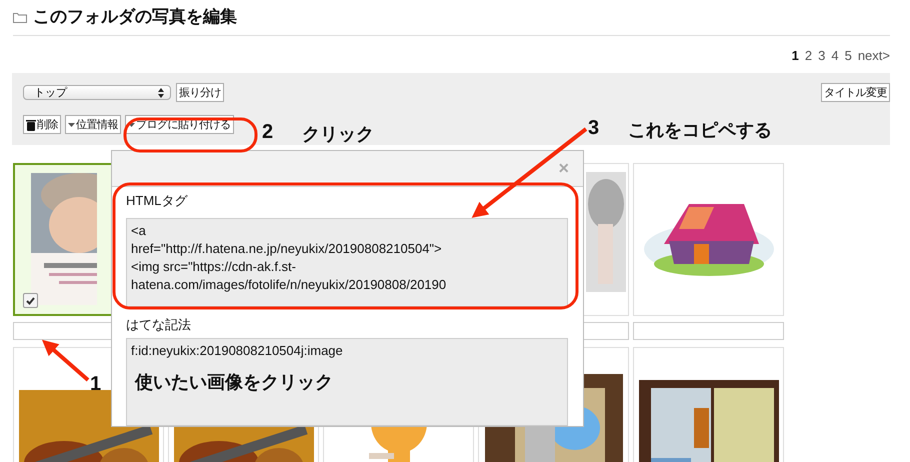 This screenshot has width=910, height=462. Describe the element at coordinates (700, 130) in the screenshot. I see `annotation-text: これをコピペする` at that location.